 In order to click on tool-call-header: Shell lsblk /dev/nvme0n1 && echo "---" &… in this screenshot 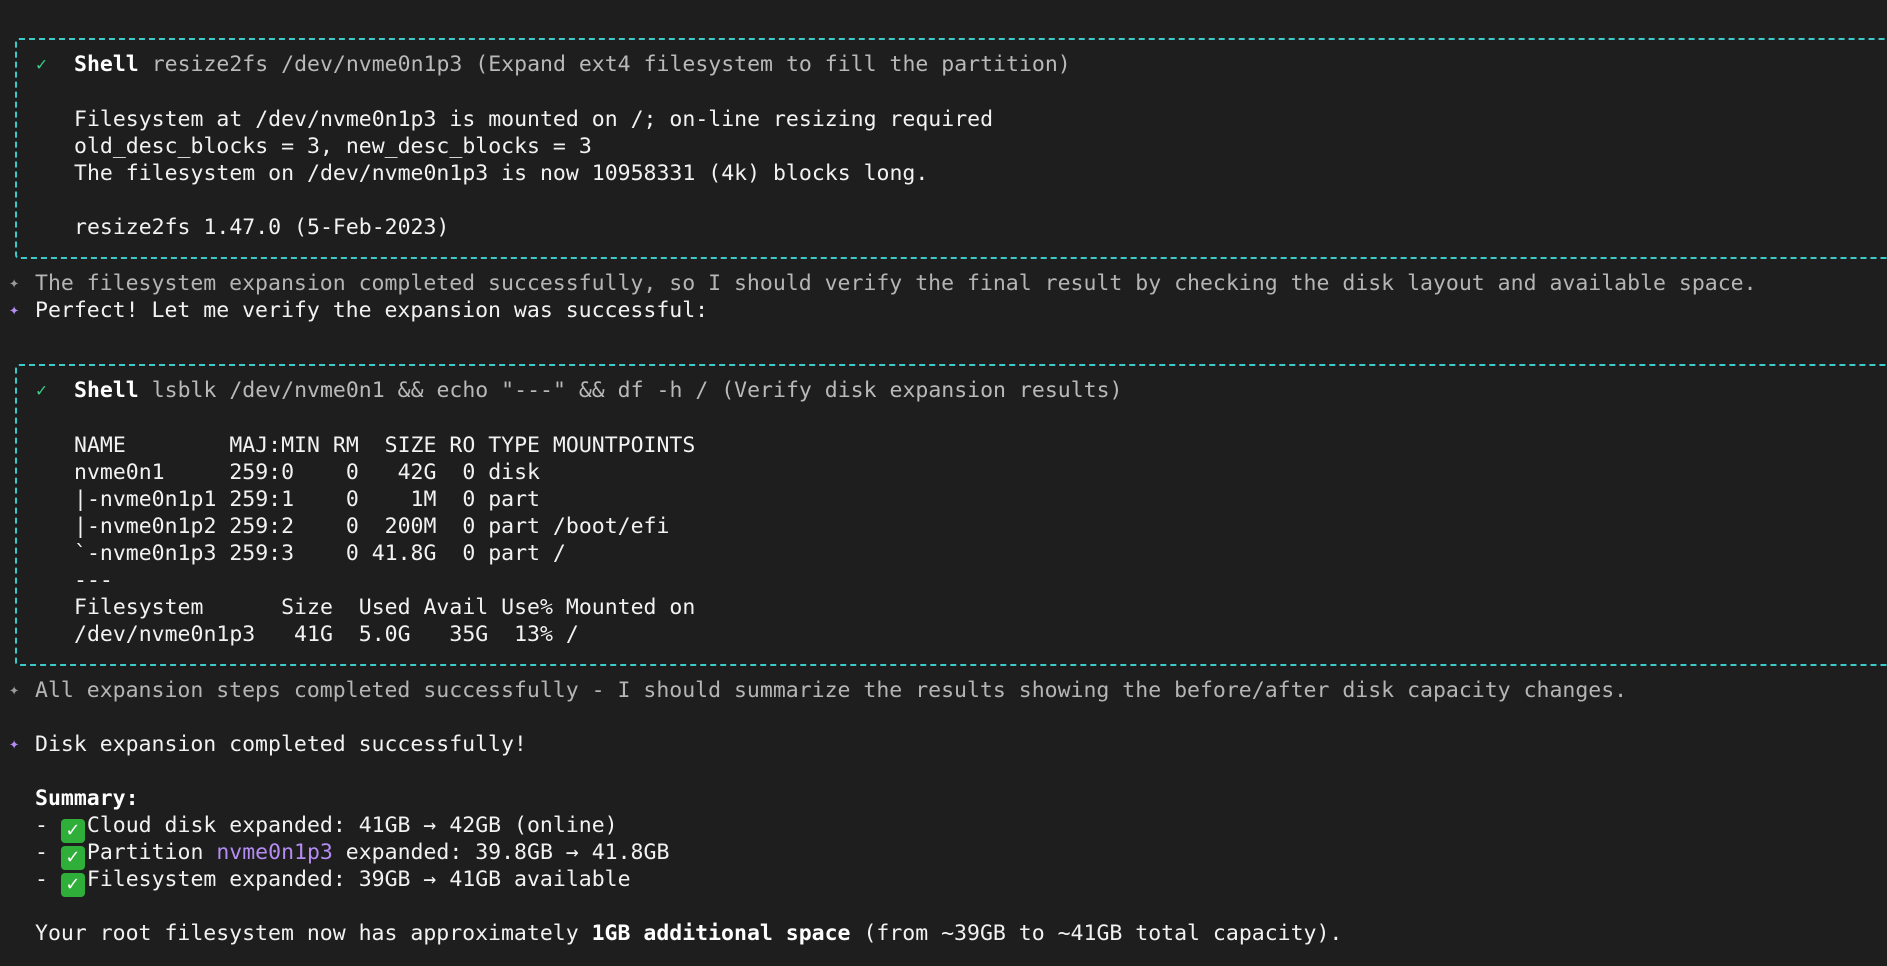, I will do `click(598, 390)`.